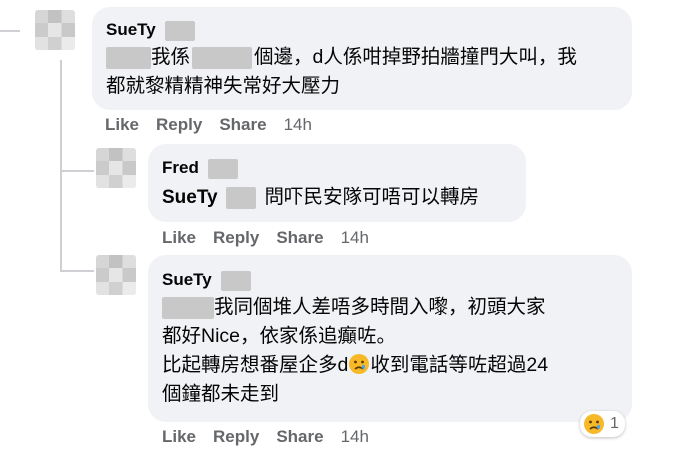 This screenshot has width=690, height=454. Describe the element at coordinates (337, 183) in the screenshot. I see `comment-bubble: Fred SueTy 問吓民安隊可唔可以轉房` at that location.